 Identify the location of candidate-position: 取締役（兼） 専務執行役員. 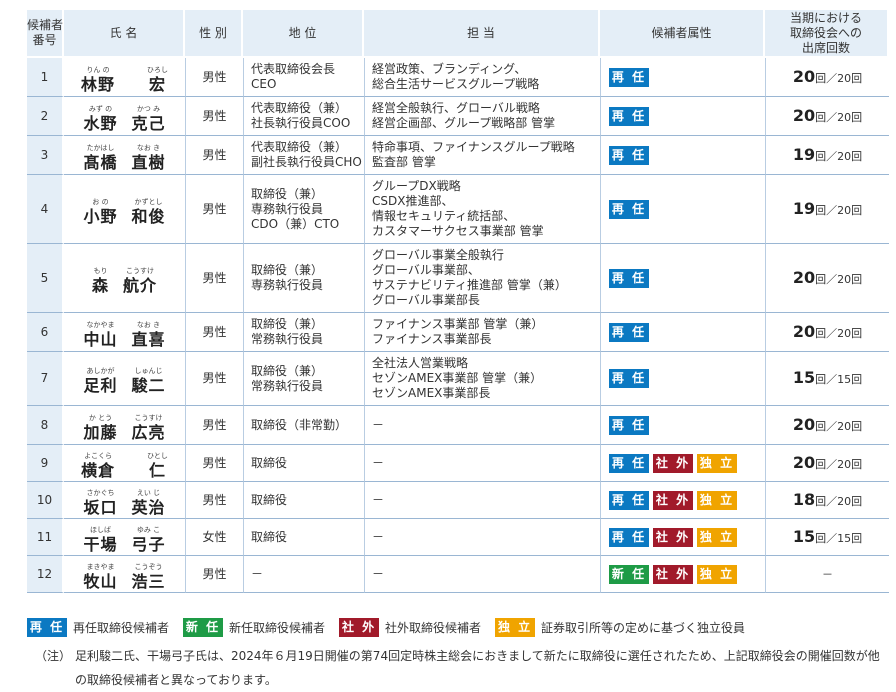
(303, 278).